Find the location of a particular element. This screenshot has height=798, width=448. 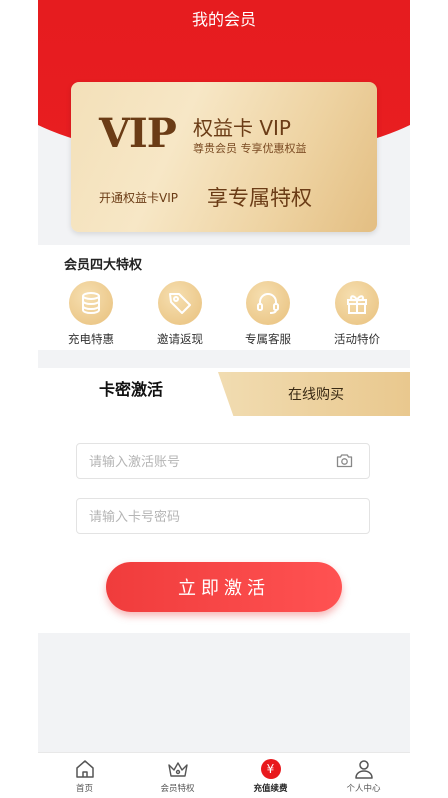

tab-label: 会员特权 is located at coordinates (177, 789).